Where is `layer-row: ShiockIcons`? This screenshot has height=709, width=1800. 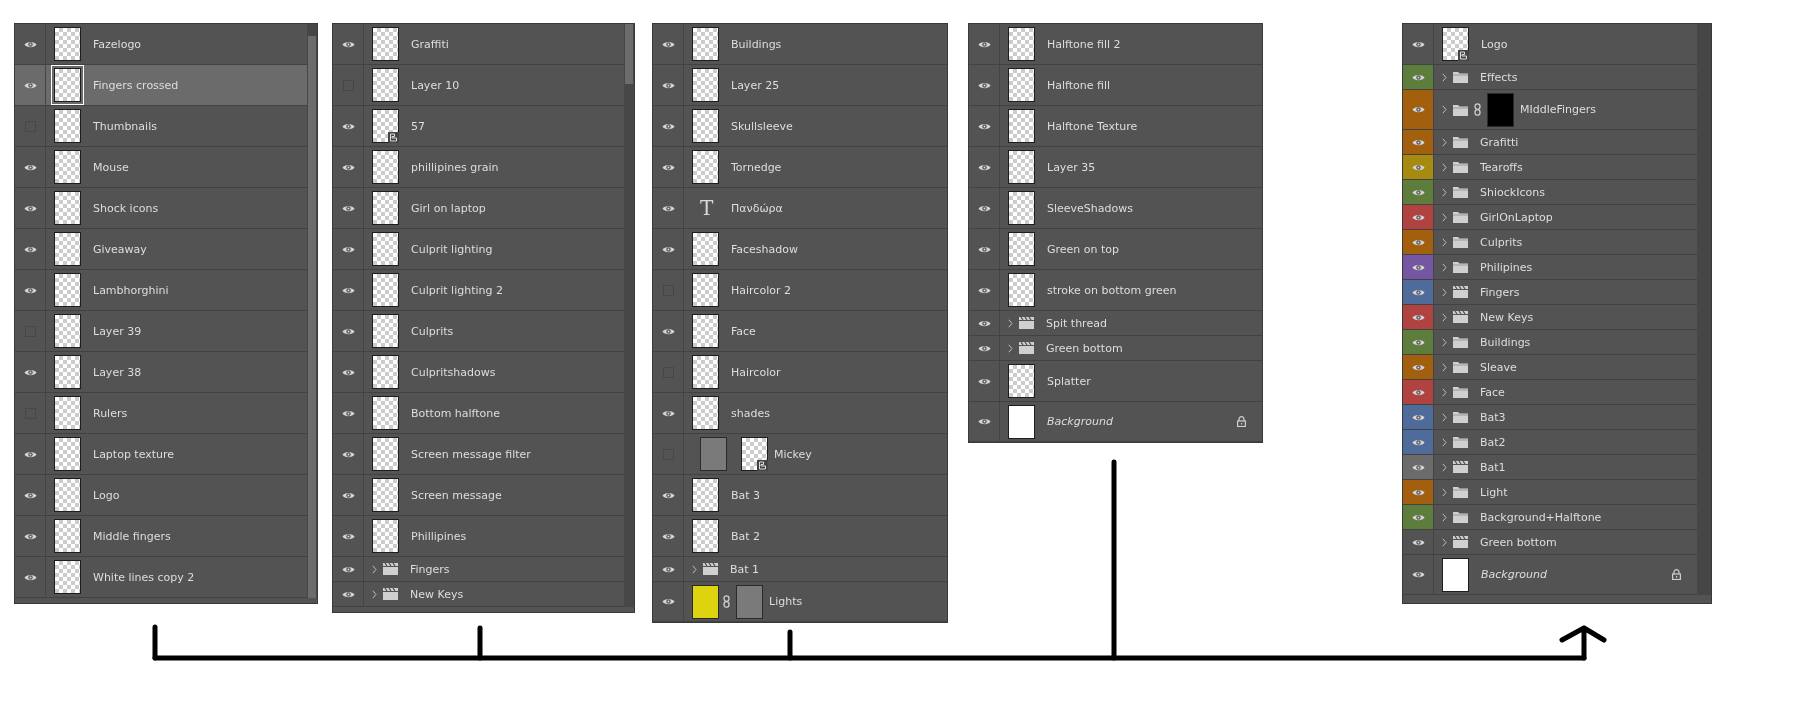 layer-row: ShiockIcons is located at coordinates (1550, 192).